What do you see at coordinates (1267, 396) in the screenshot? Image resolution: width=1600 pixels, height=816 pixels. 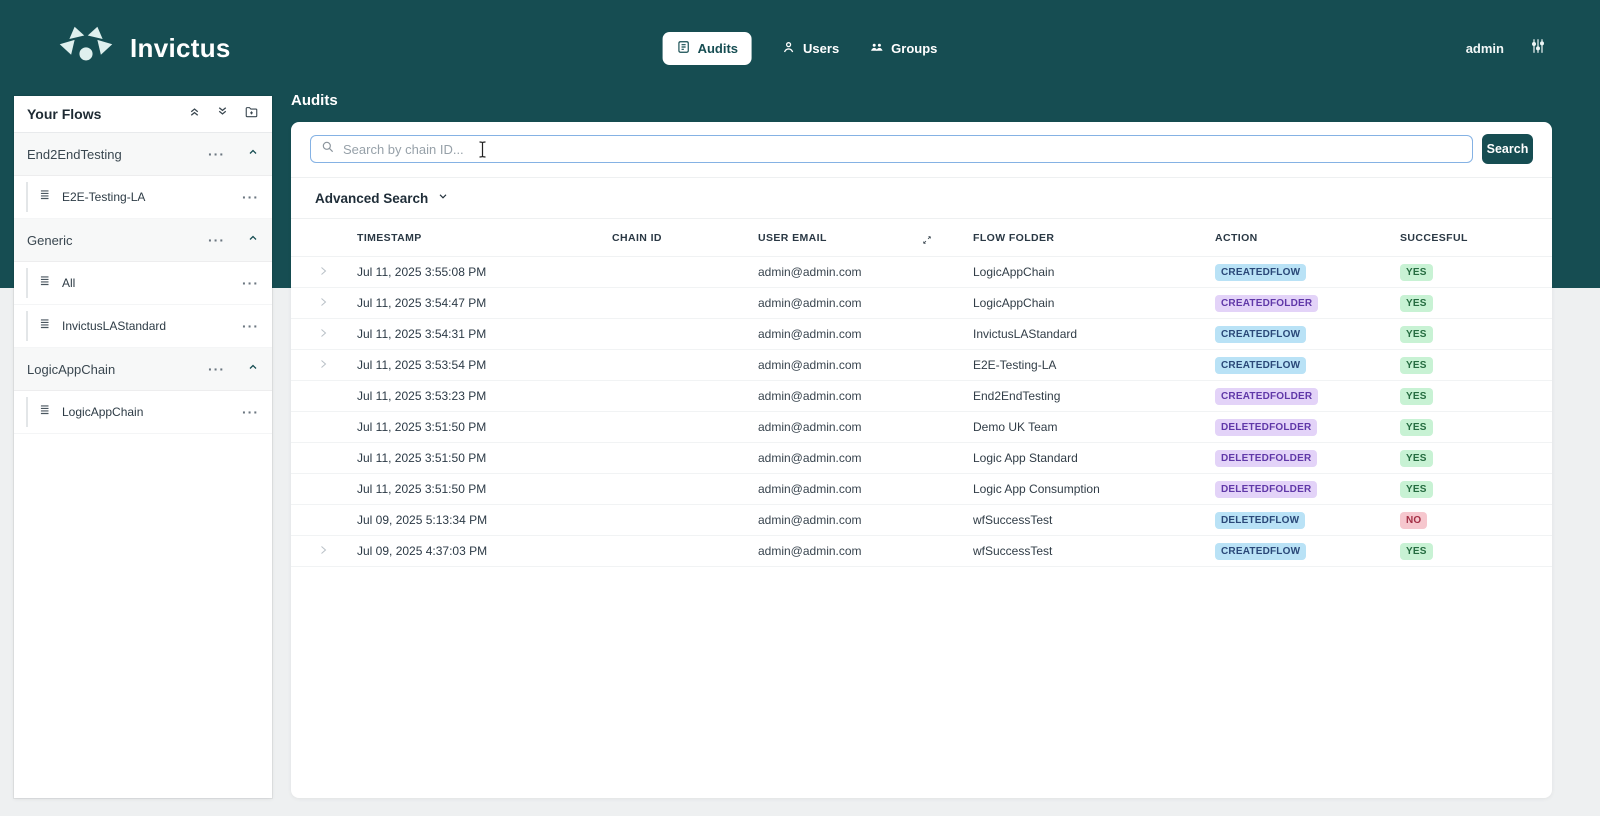 I see `action-badge: CREATEDFOLDER` at bounding box center [1267, 396].